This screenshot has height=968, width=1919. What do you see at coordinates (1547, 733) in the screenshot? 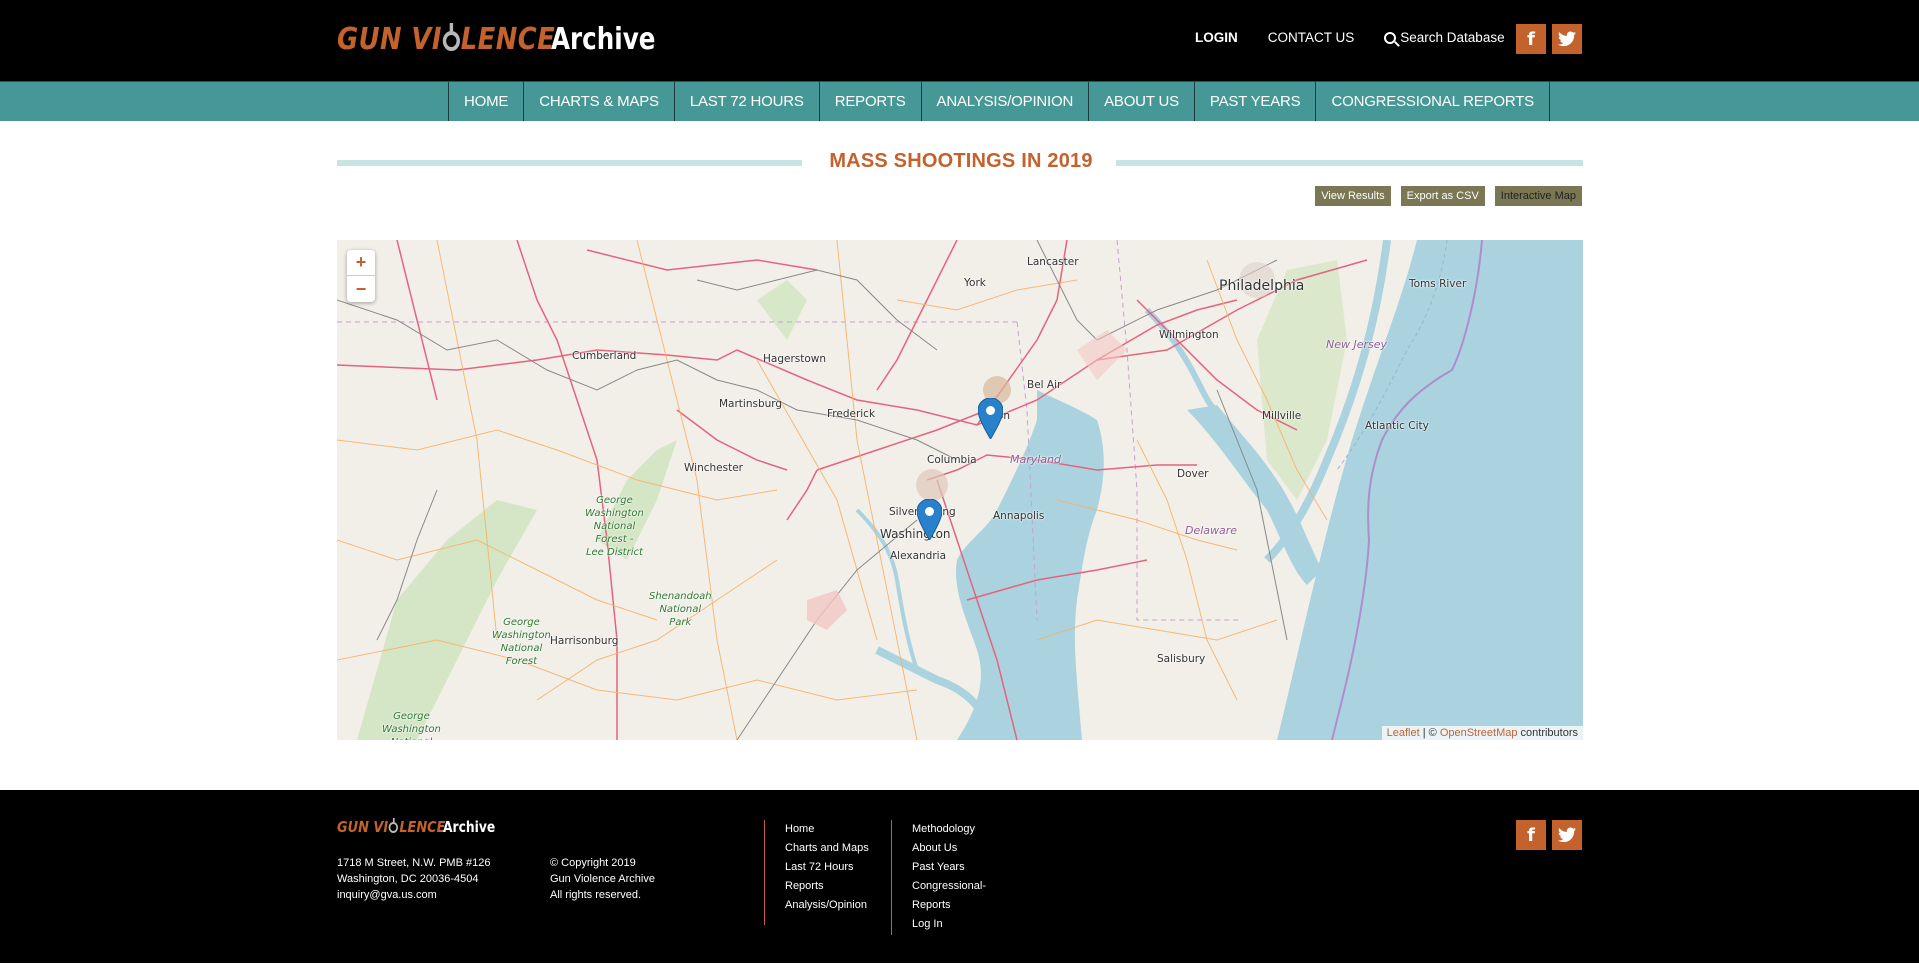
I see `attribution-suffix: contributors` at bounding box center [1547, 733].